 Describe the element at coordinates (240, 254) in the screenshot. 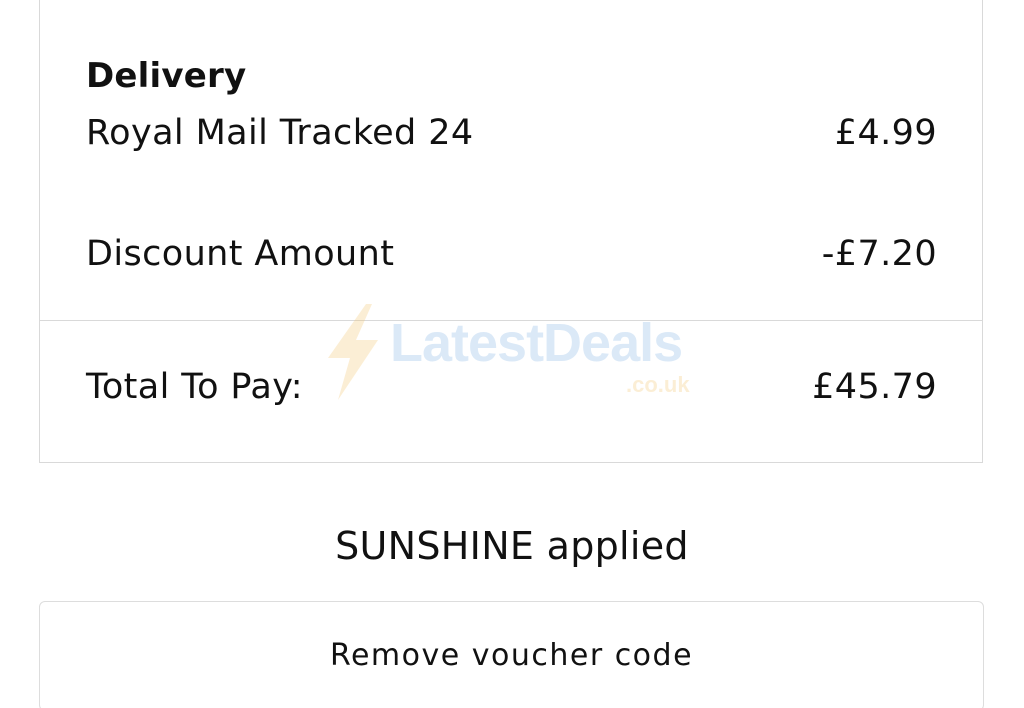

I see `discount-label: Discount Amount` at that location.